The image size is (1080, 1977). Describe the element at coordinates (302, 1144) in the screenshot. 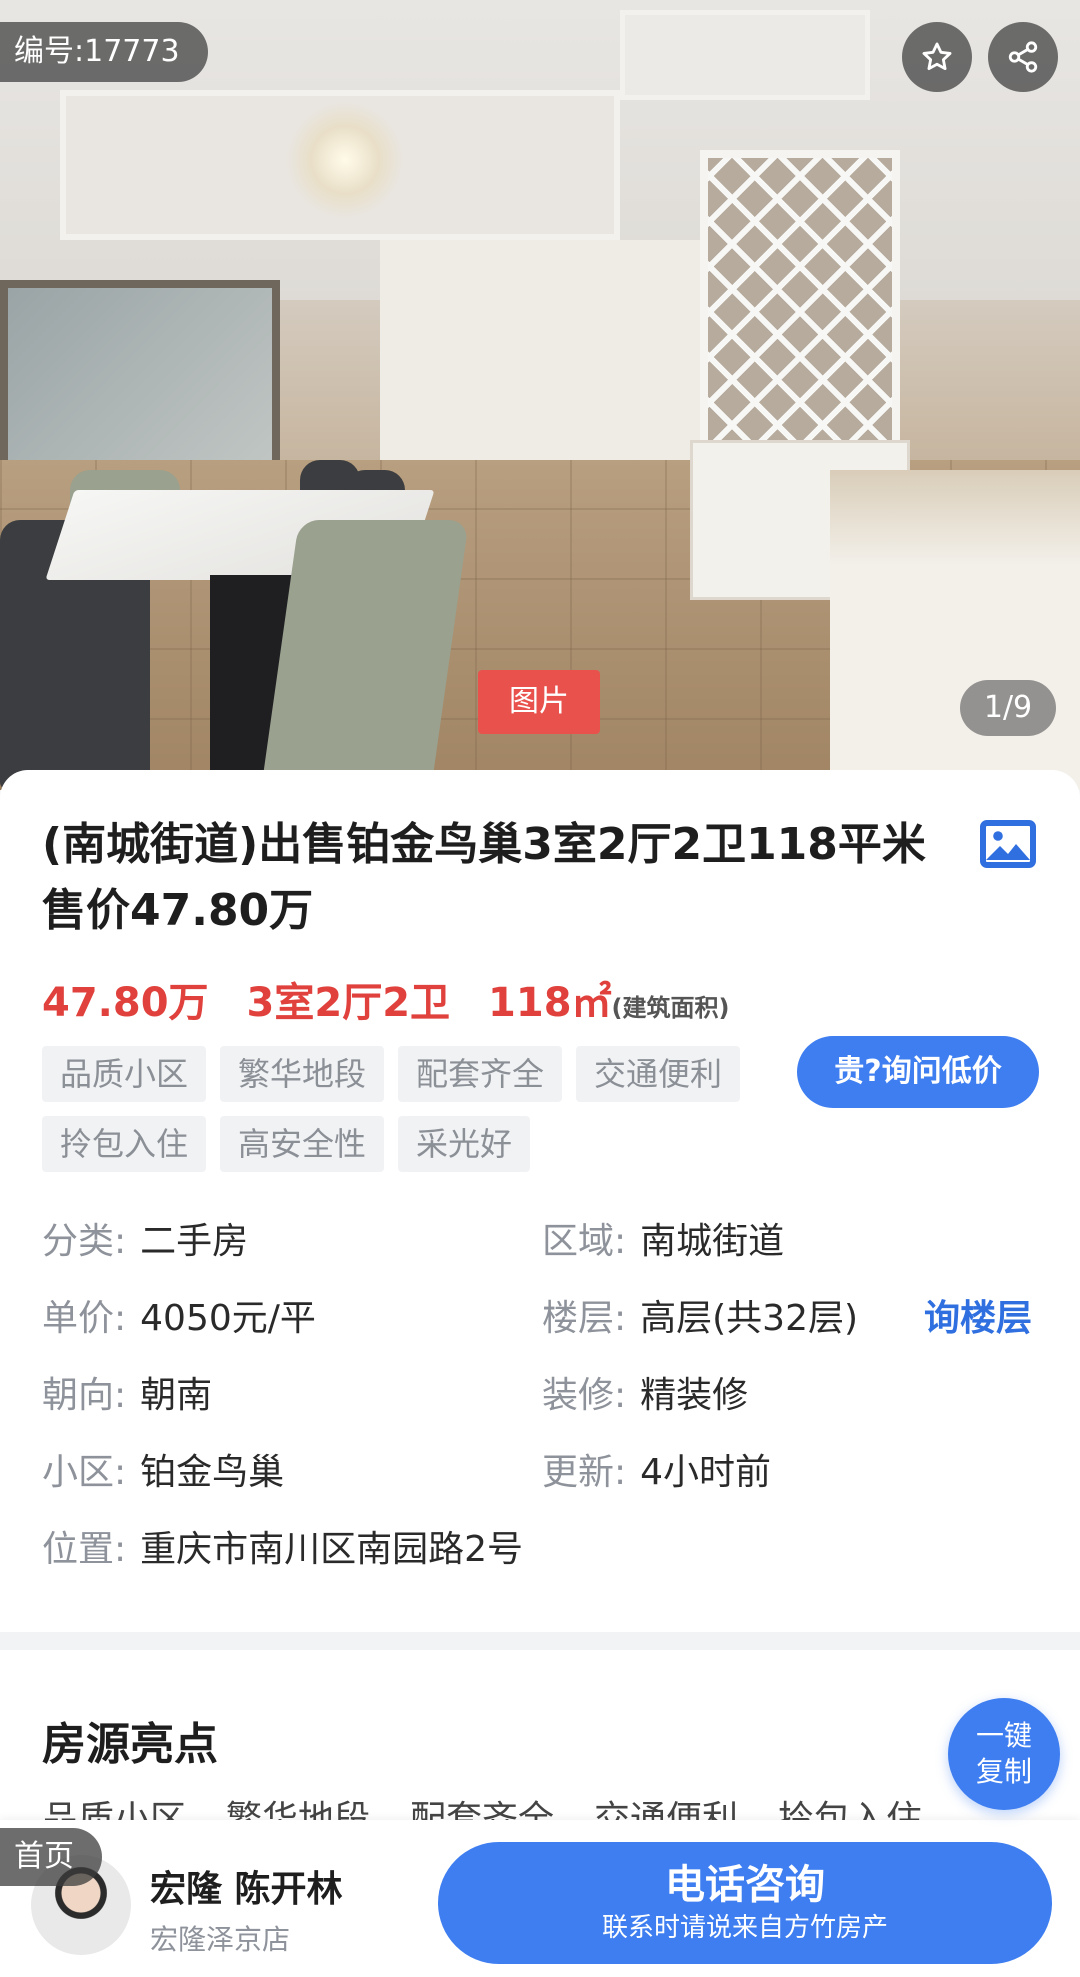

I see `feature-tag: 高安全性` at that location.